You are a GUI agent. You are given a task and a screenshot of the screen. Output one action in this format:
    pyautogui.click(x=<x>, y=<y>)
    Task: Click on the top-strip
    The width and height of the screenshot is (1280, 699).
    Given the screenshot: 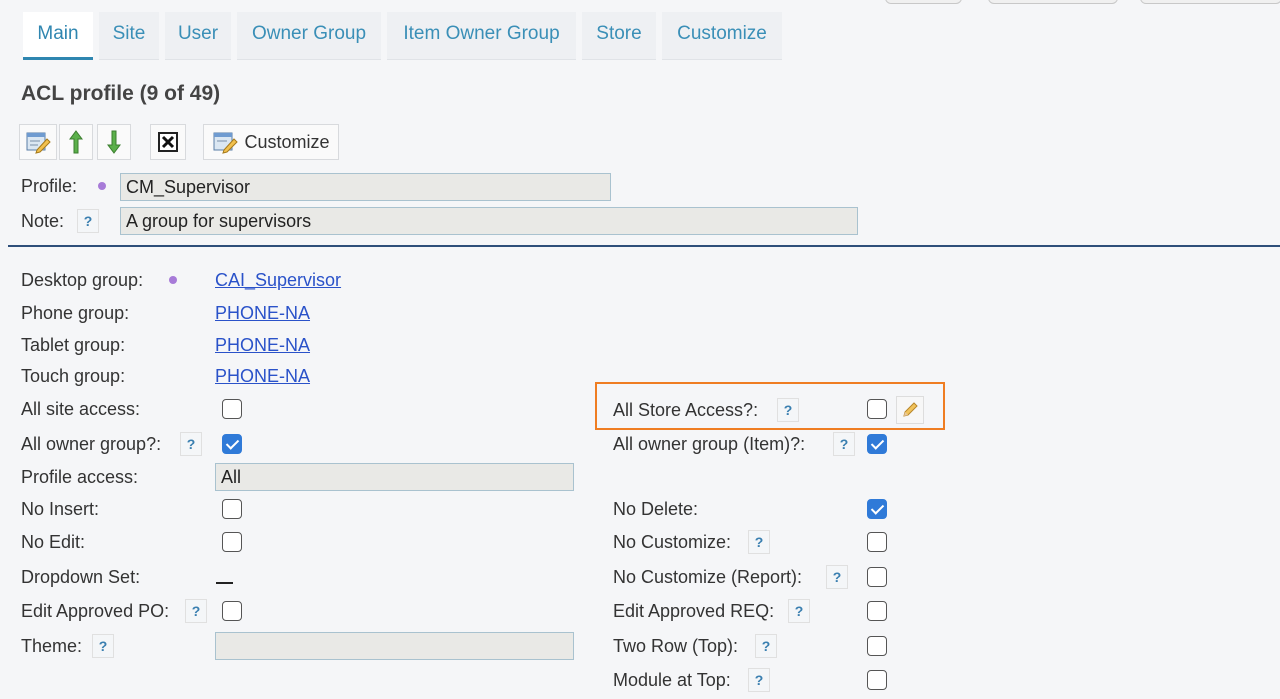 What is the action you would take?
    pyautogui.click(x=640, y=3)
    